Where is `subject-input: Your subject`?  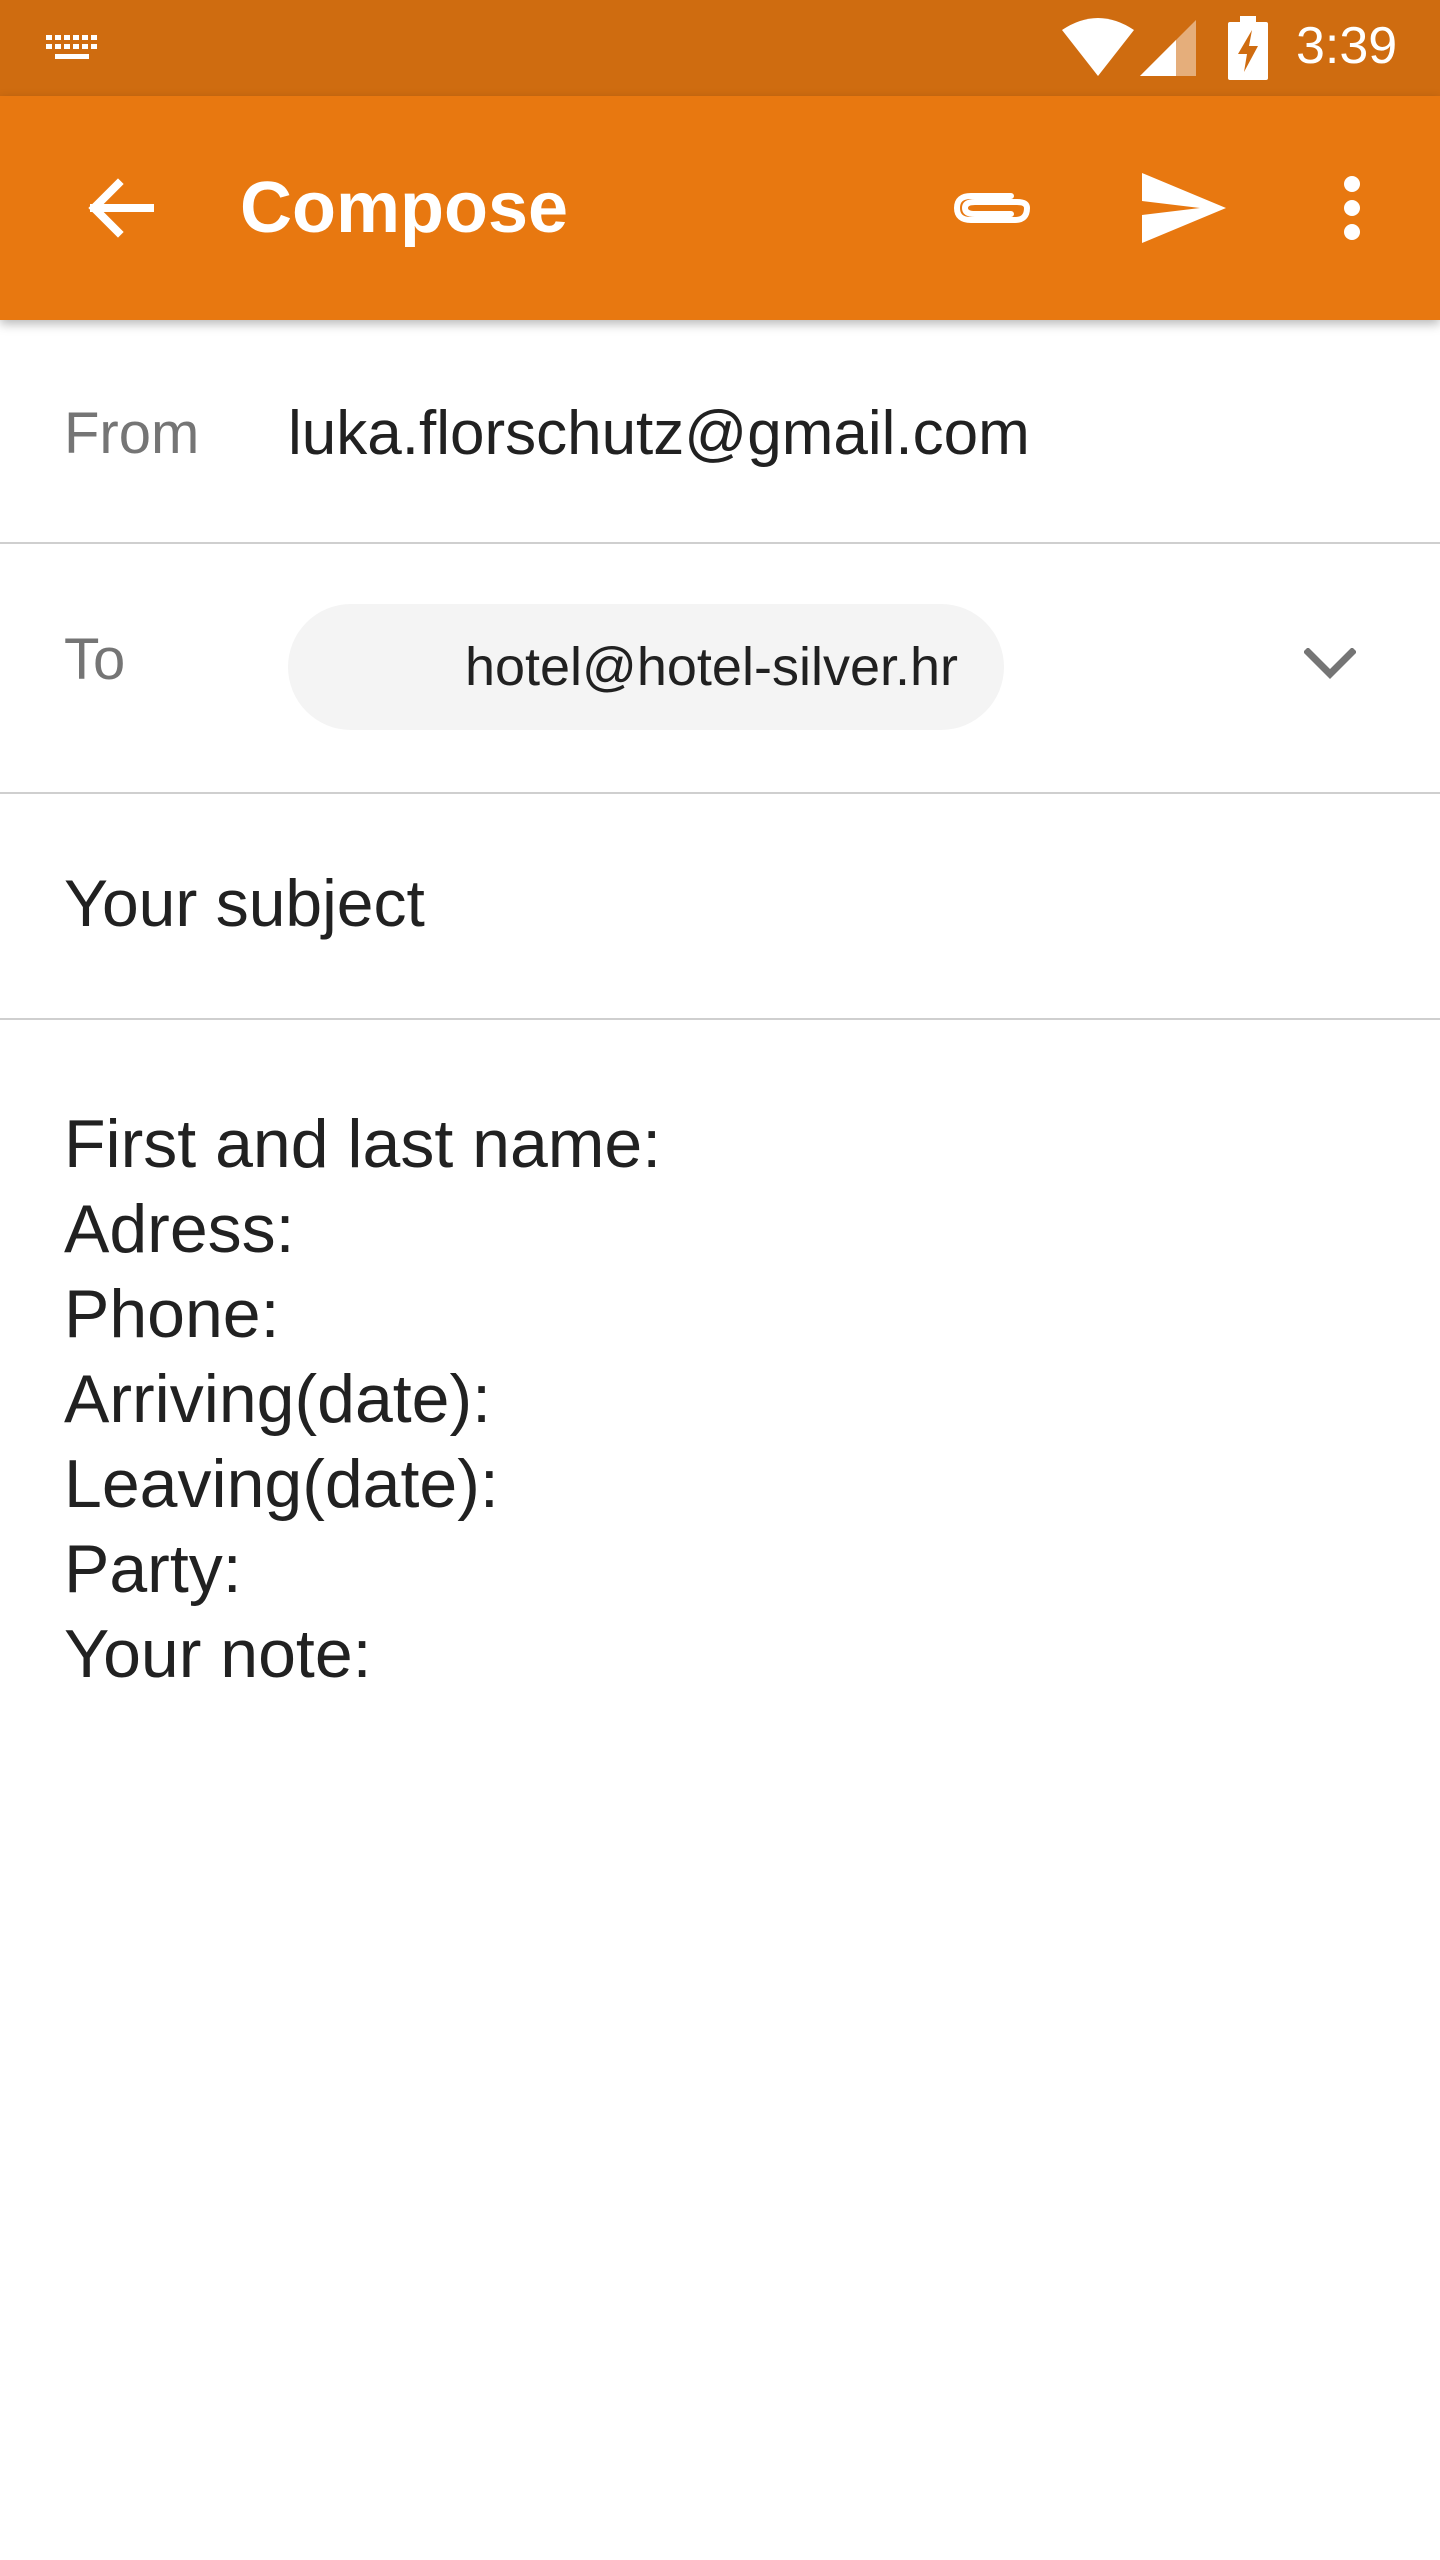 subject-input: Your subject is located at coordinates (244, 903).